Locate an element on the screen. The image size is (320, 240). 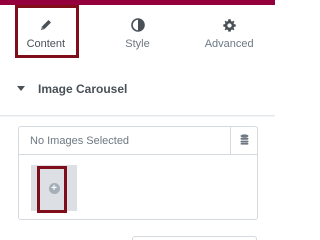
gear-icon is located at coordinates (229, 25).